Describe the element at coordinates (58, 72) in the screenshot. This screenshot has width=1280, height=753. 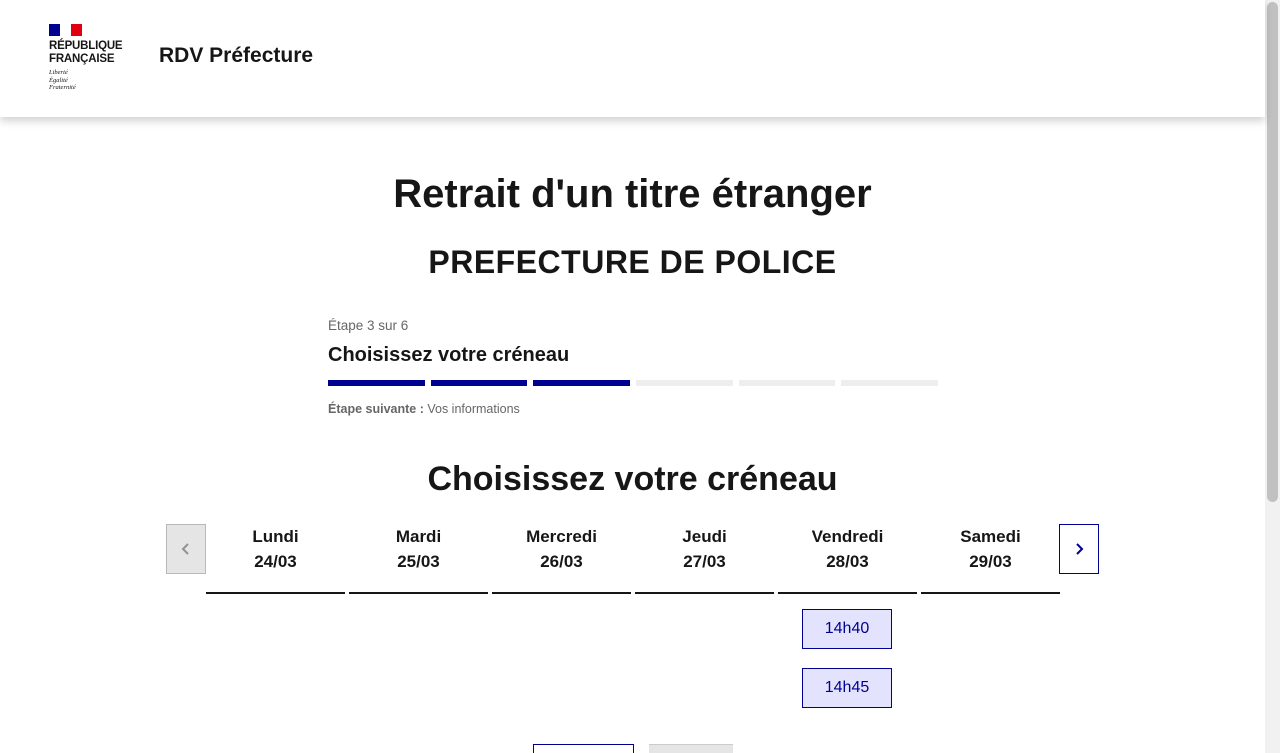
I see `motto-liberte: Liberté` at that location.